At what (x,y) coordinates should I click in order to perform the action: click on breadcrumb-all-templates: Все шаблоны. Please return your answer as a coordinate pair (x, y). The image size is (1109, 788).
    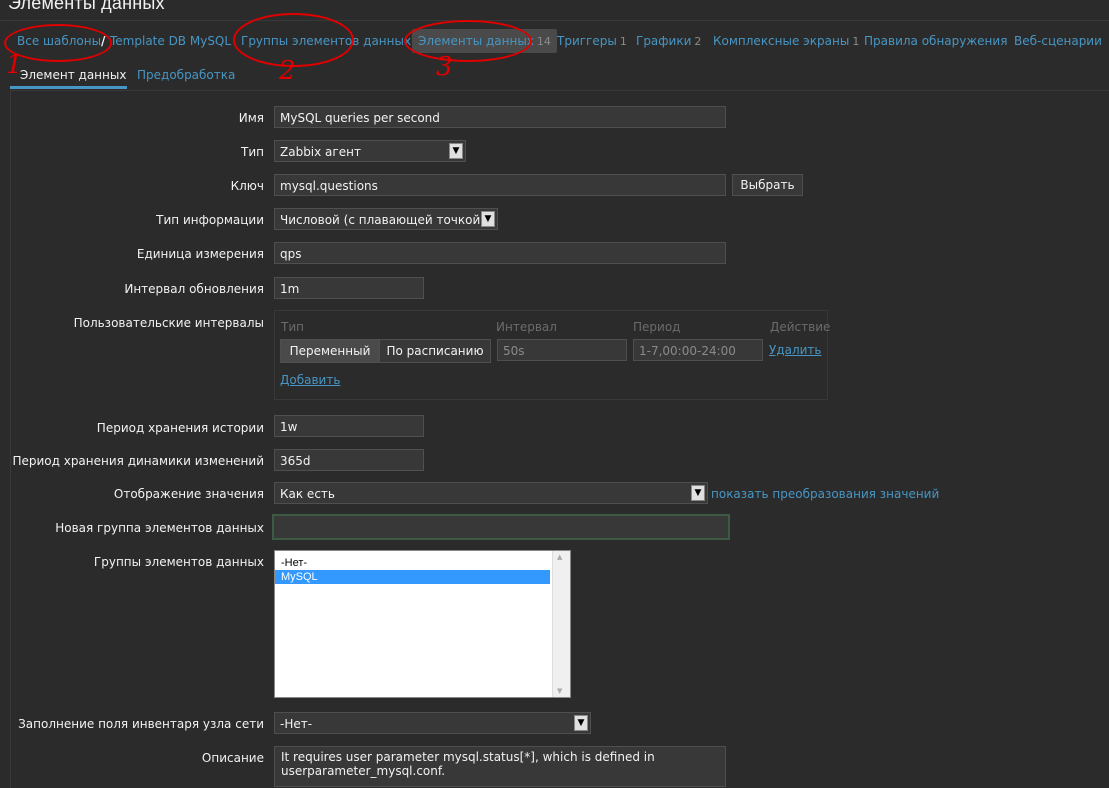
    Looking at the image, I should click on (59, 41).